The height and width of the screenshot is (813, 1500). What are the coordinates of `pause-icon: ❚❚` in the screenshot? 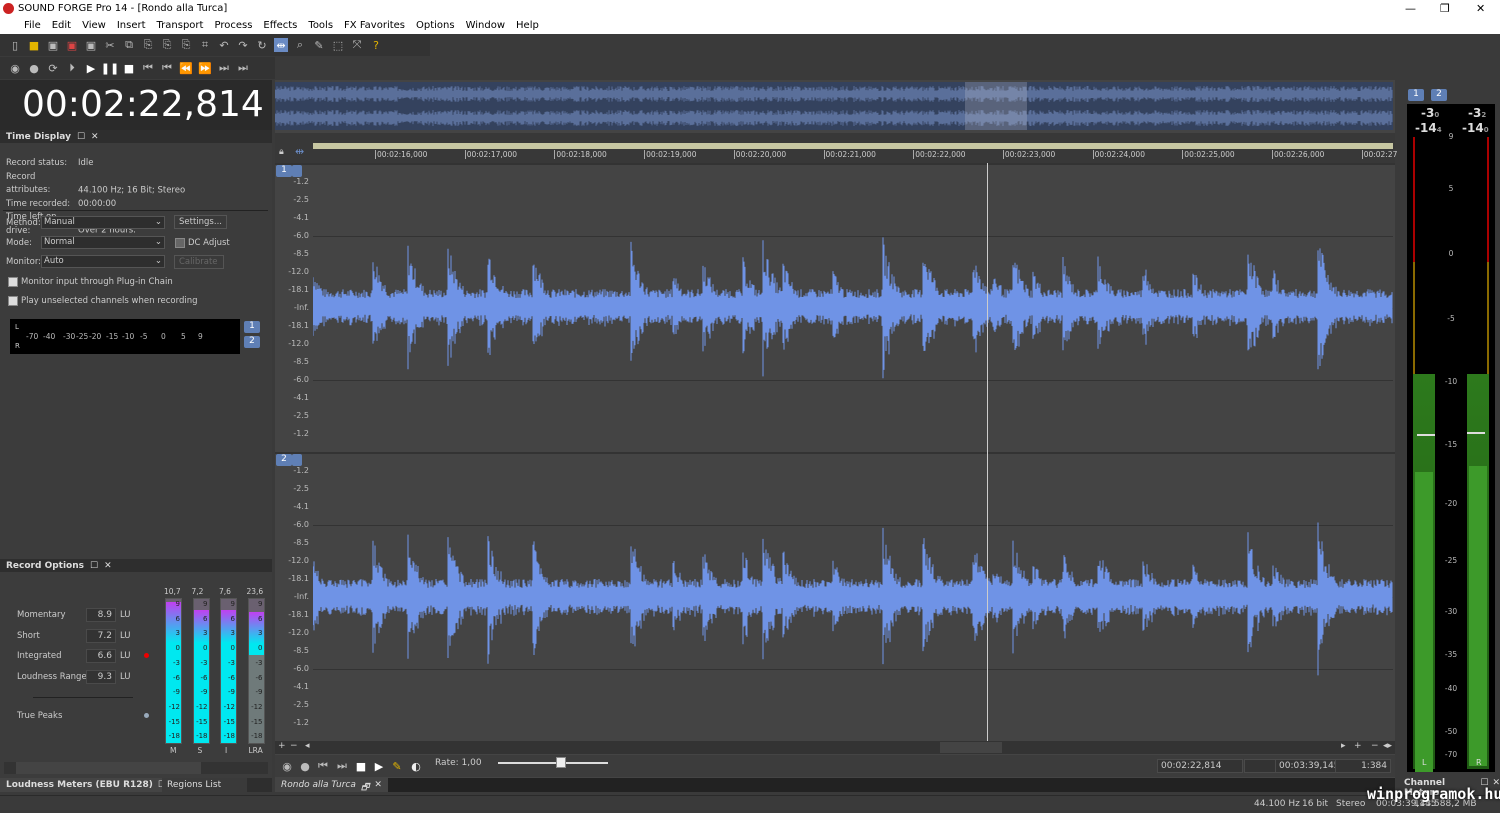 It's located at (110, 68).